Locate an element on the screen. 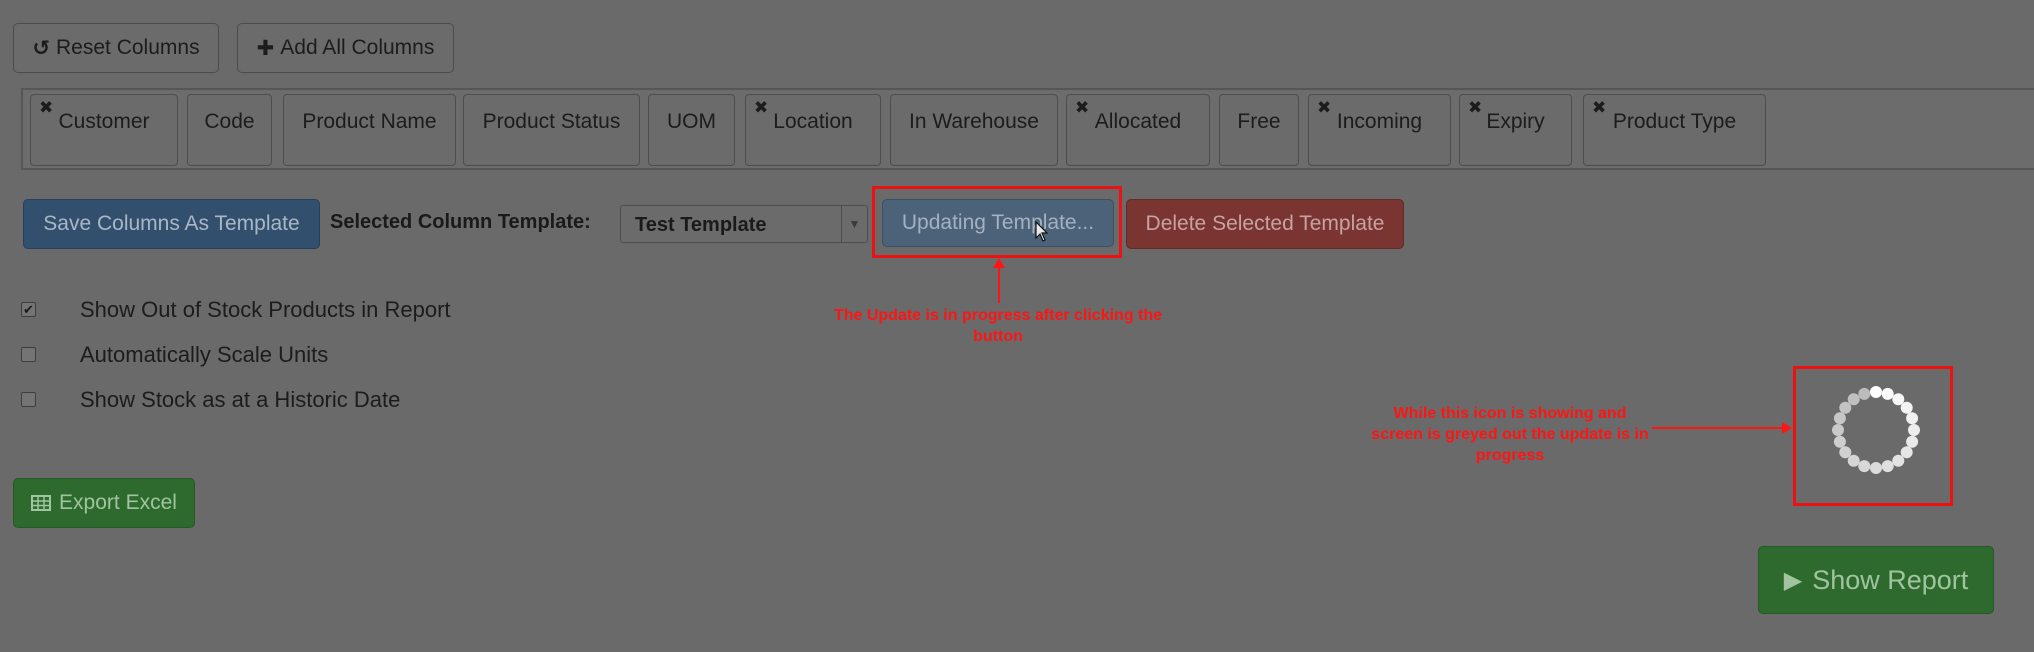 This screenshot has height=652, width=2034. column-chip-free: Free is located at coordinates (1259, 130).